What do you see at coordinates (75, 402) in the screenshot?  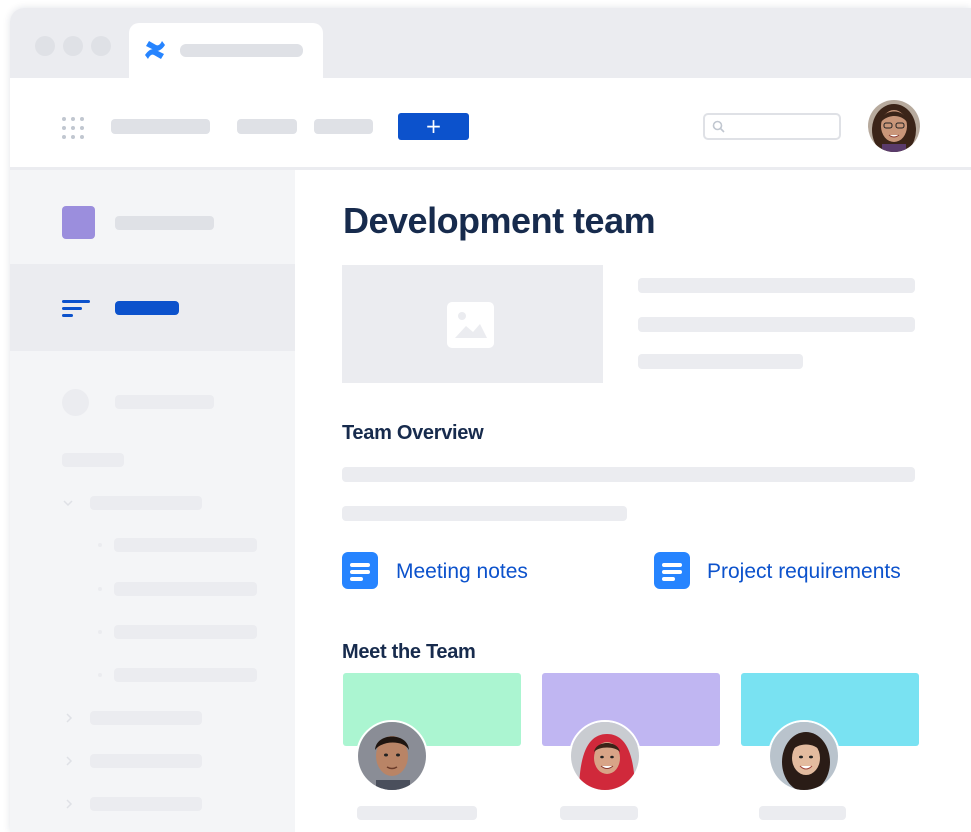 I see `sidebar-item-icon-placeholder` at bounding box center [75, 402].